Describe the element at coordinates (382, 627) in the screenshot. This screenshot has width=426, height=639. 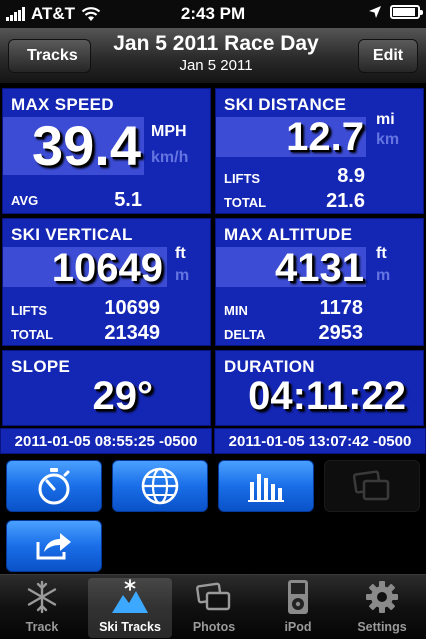
I see `tab-settings-label: Settings` at that location.